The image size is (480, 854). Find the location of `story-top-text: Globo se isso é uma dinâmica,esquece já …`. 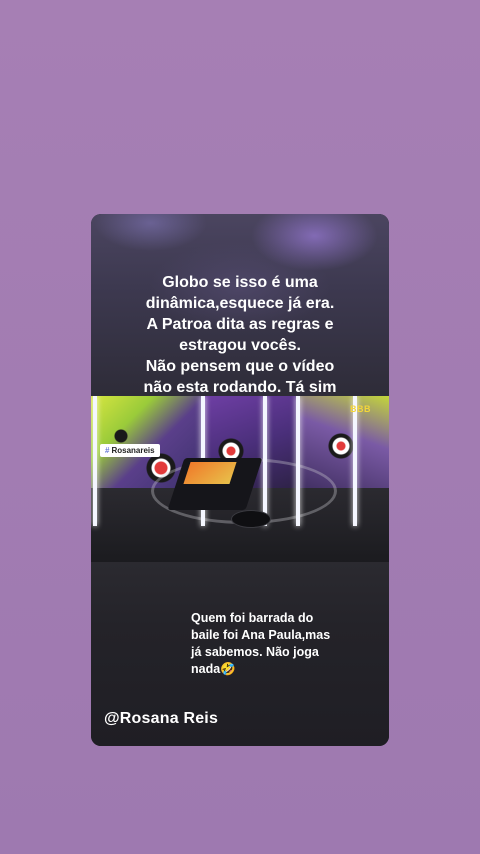

story-top-text: Globo se isso é uma dinâmica,esquece já … is located at coordinates (240, 335).